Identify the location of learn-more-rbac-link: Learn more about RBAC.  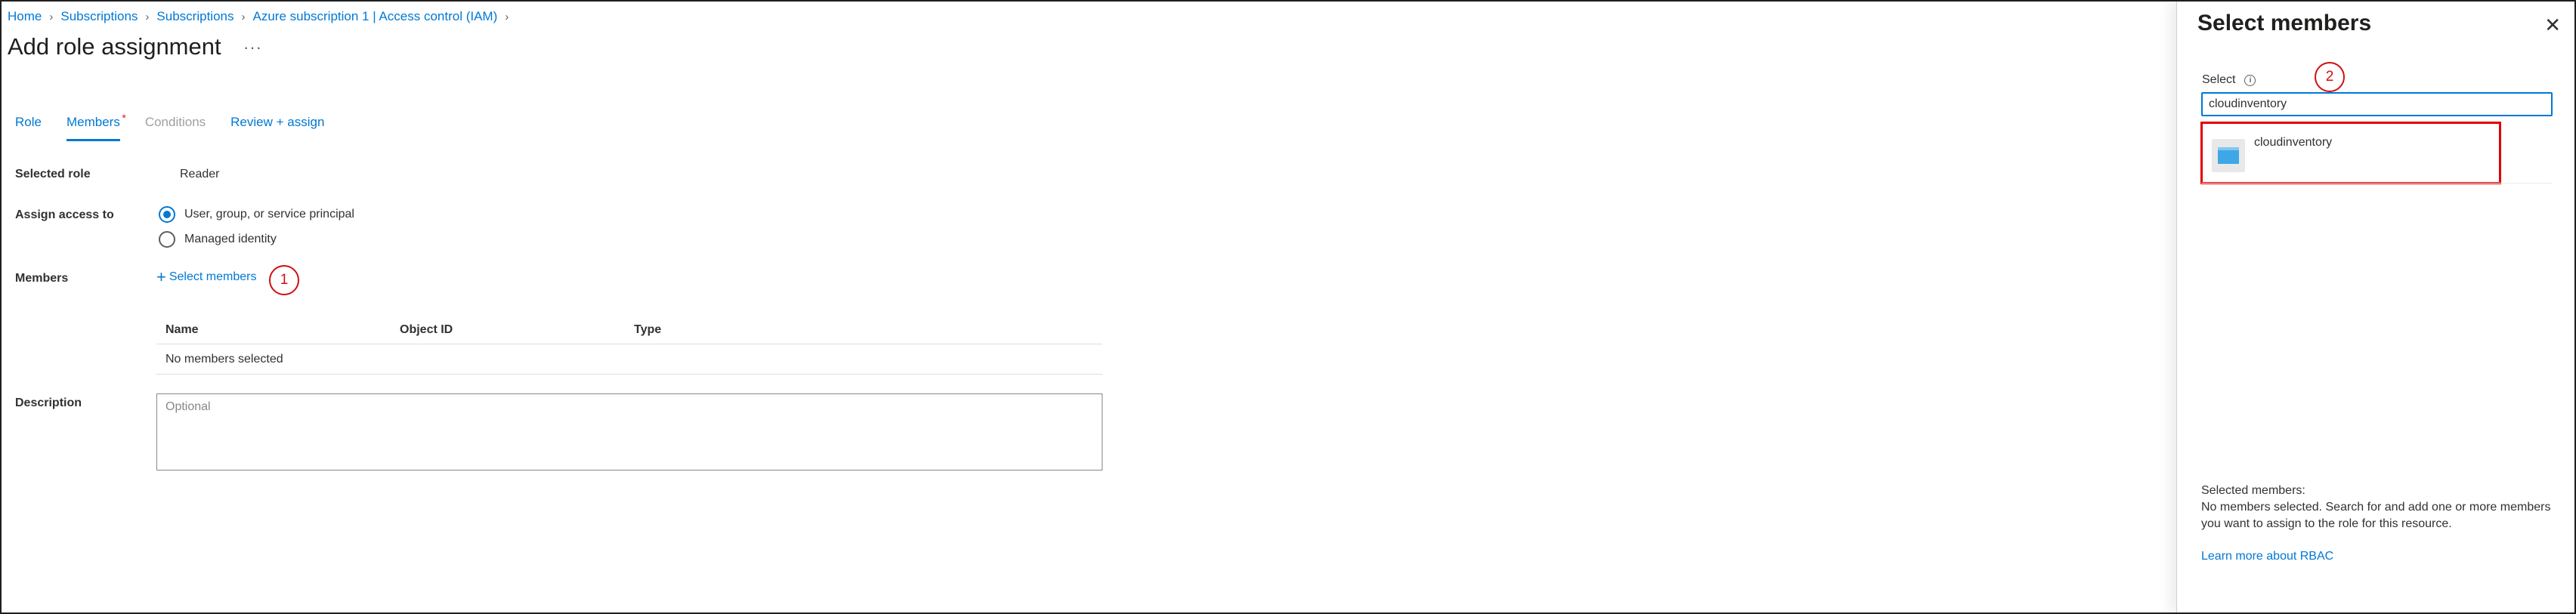
(2267, 556).